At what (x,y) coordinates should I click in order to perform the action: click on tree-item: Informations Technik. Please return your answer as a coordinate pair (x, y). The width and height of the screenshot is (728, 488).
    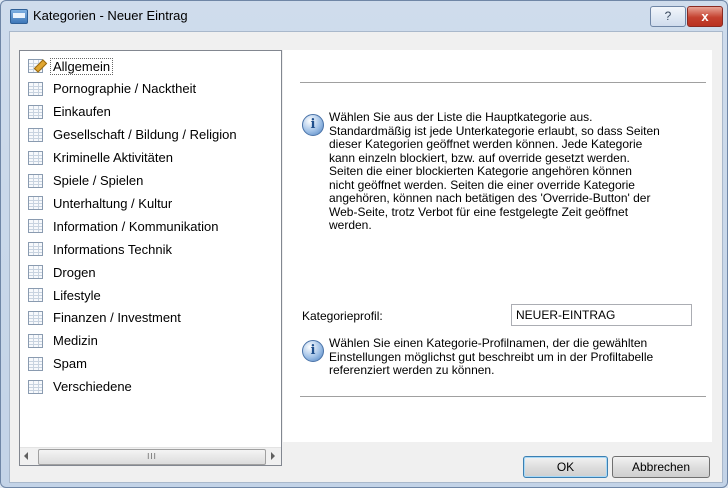
    Looking at the image, I should click on (101, 249).